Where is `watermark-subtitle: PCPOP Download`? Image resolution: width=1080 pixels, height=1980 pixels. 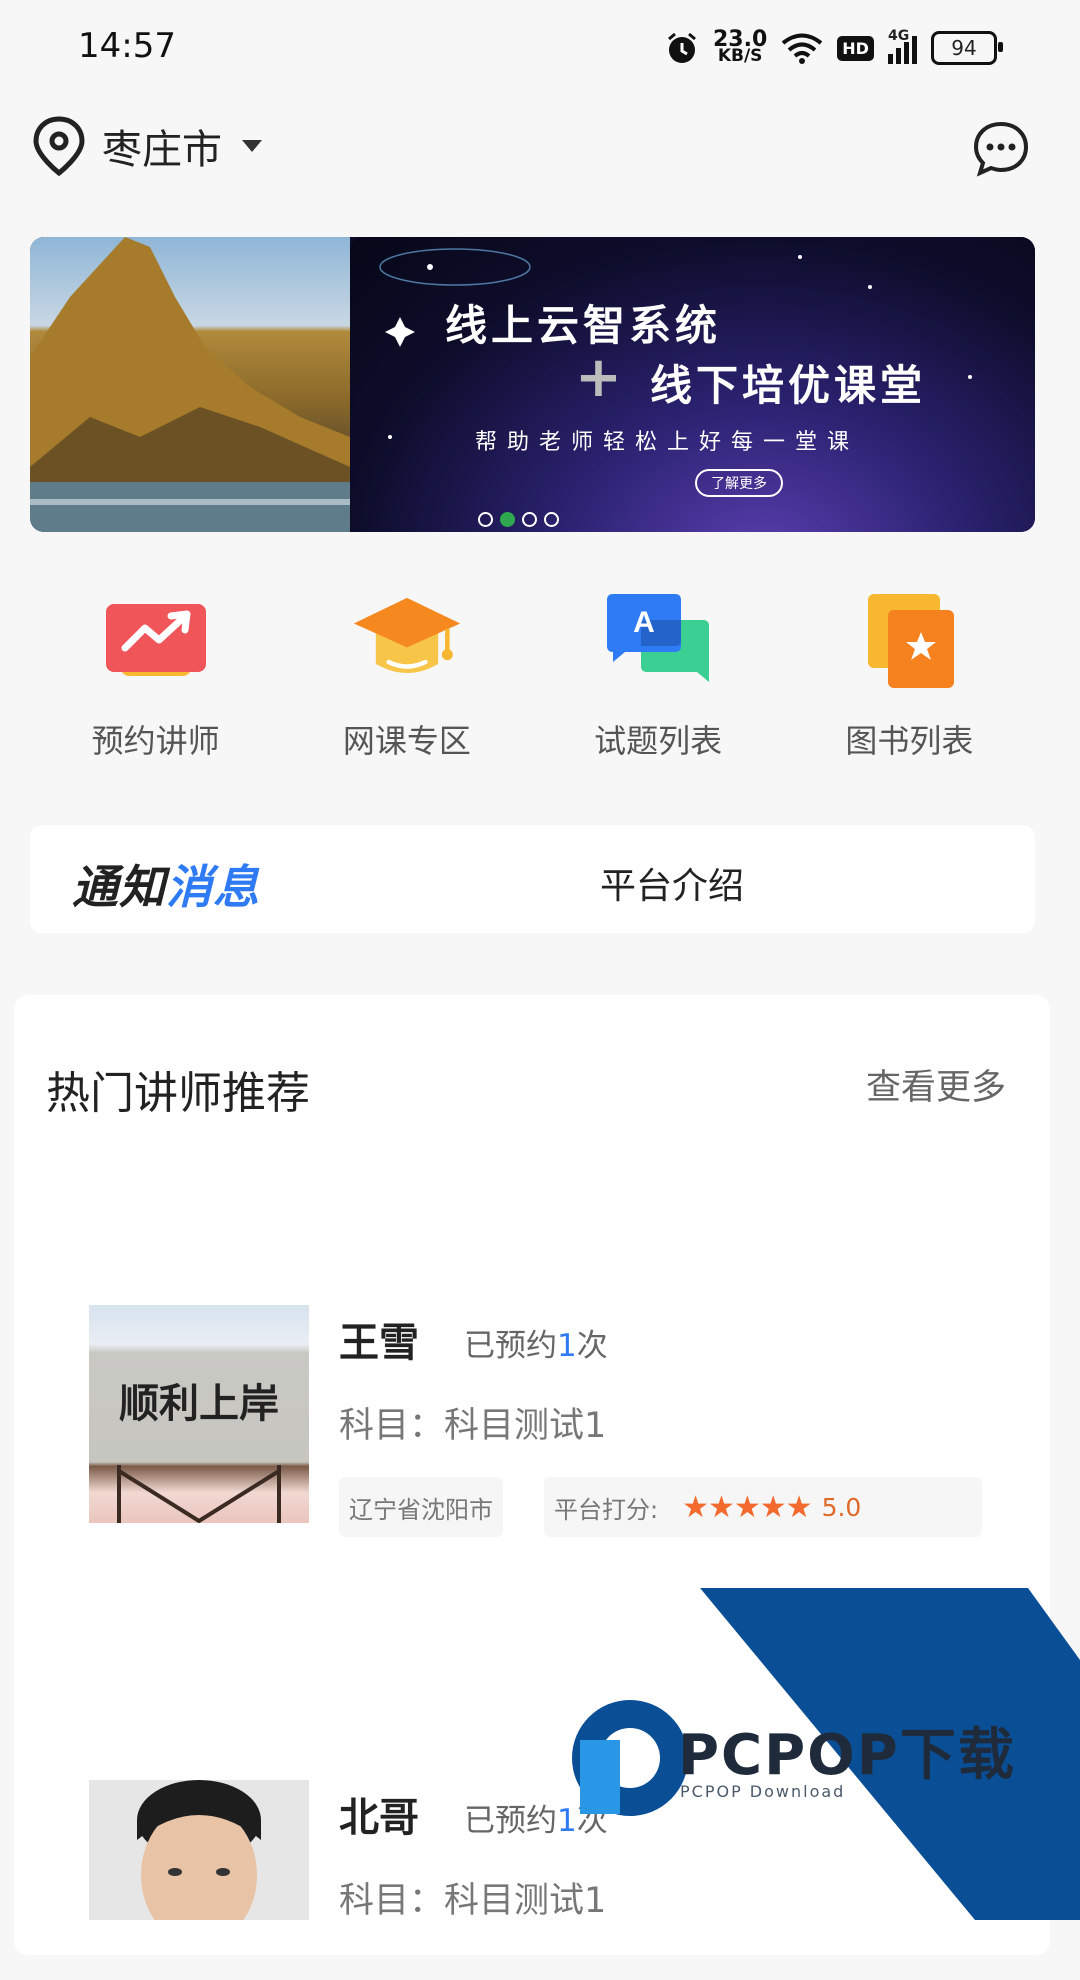
watermark-subtitle: PCPOP Download is located at coordinates (763, 1791).